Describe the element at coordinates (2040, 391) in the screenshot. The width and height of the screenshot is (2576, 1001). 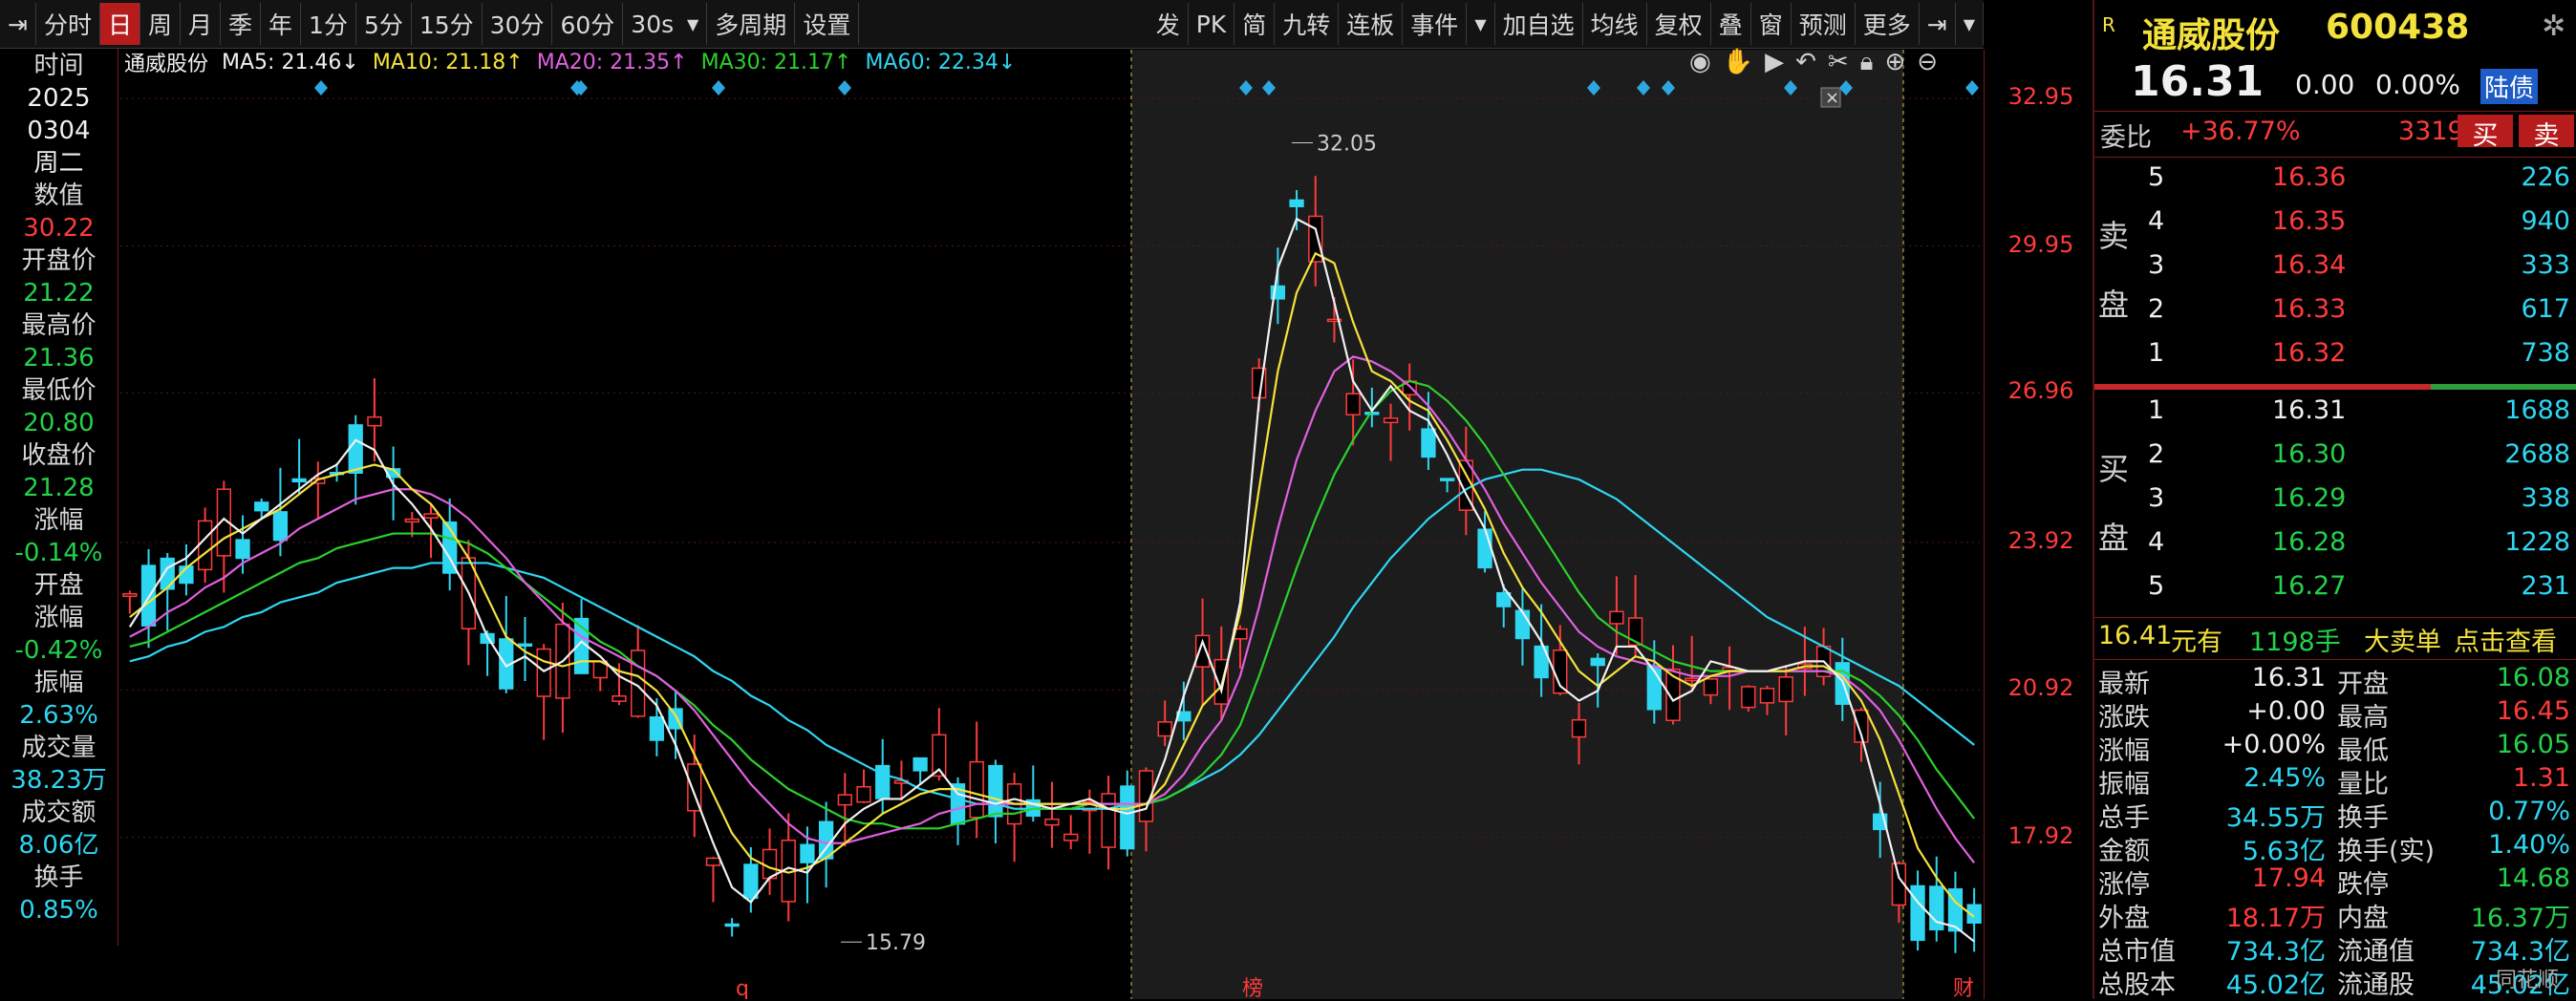
I see `price-tick-label: 26.96` at that location.